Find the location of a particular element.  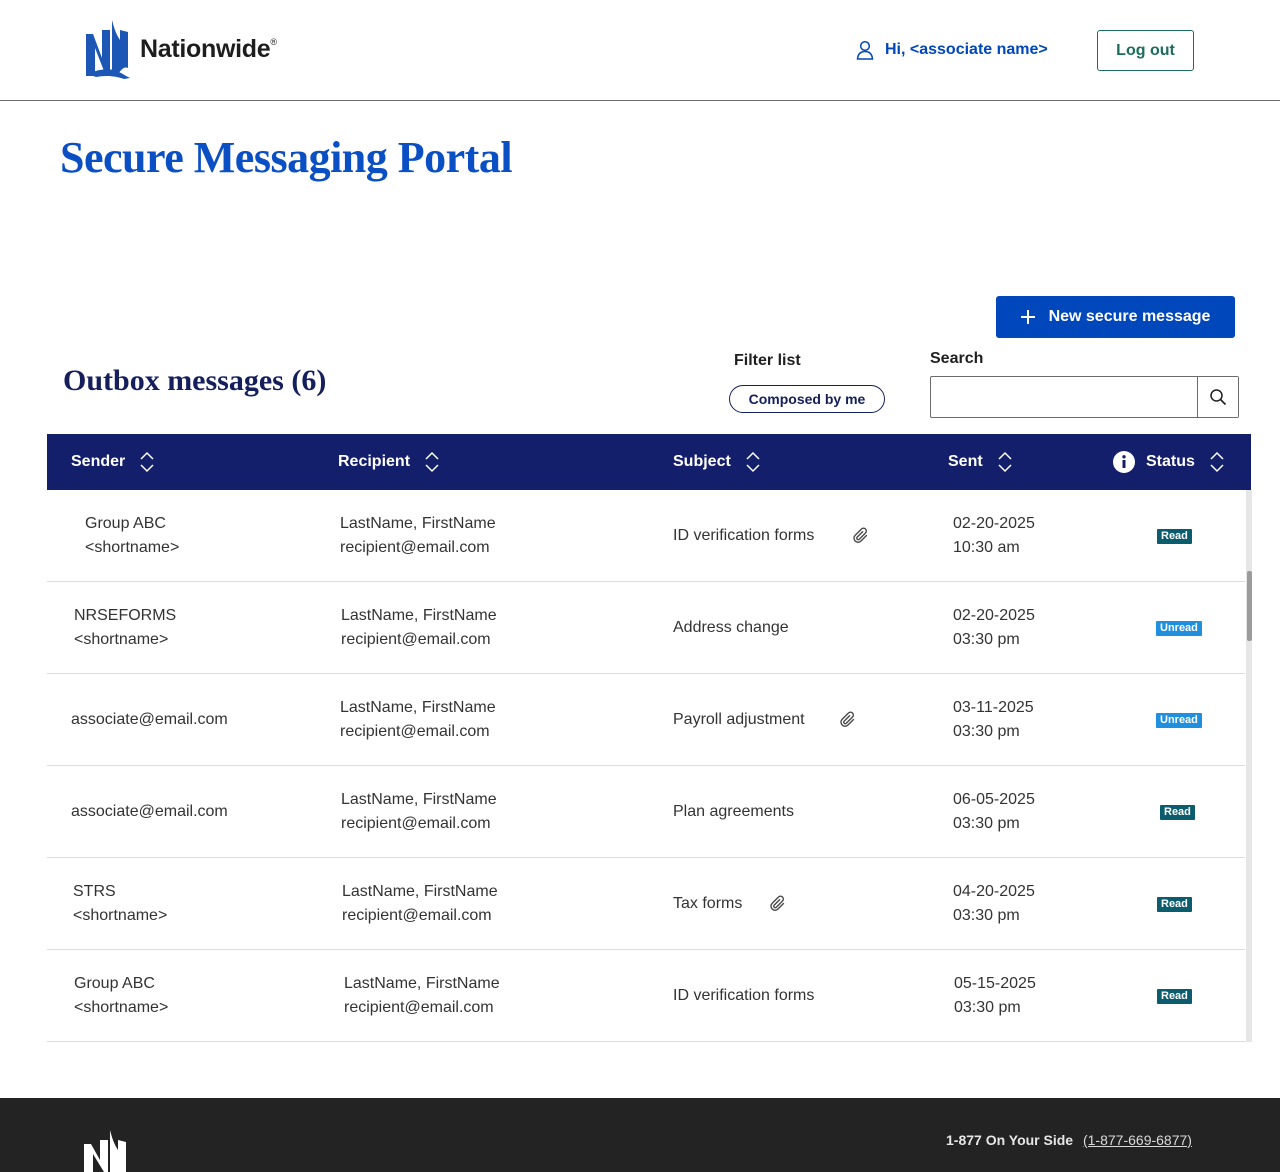

sent-cell-line: 06-05-2025 is located at coordinates (994, 799).